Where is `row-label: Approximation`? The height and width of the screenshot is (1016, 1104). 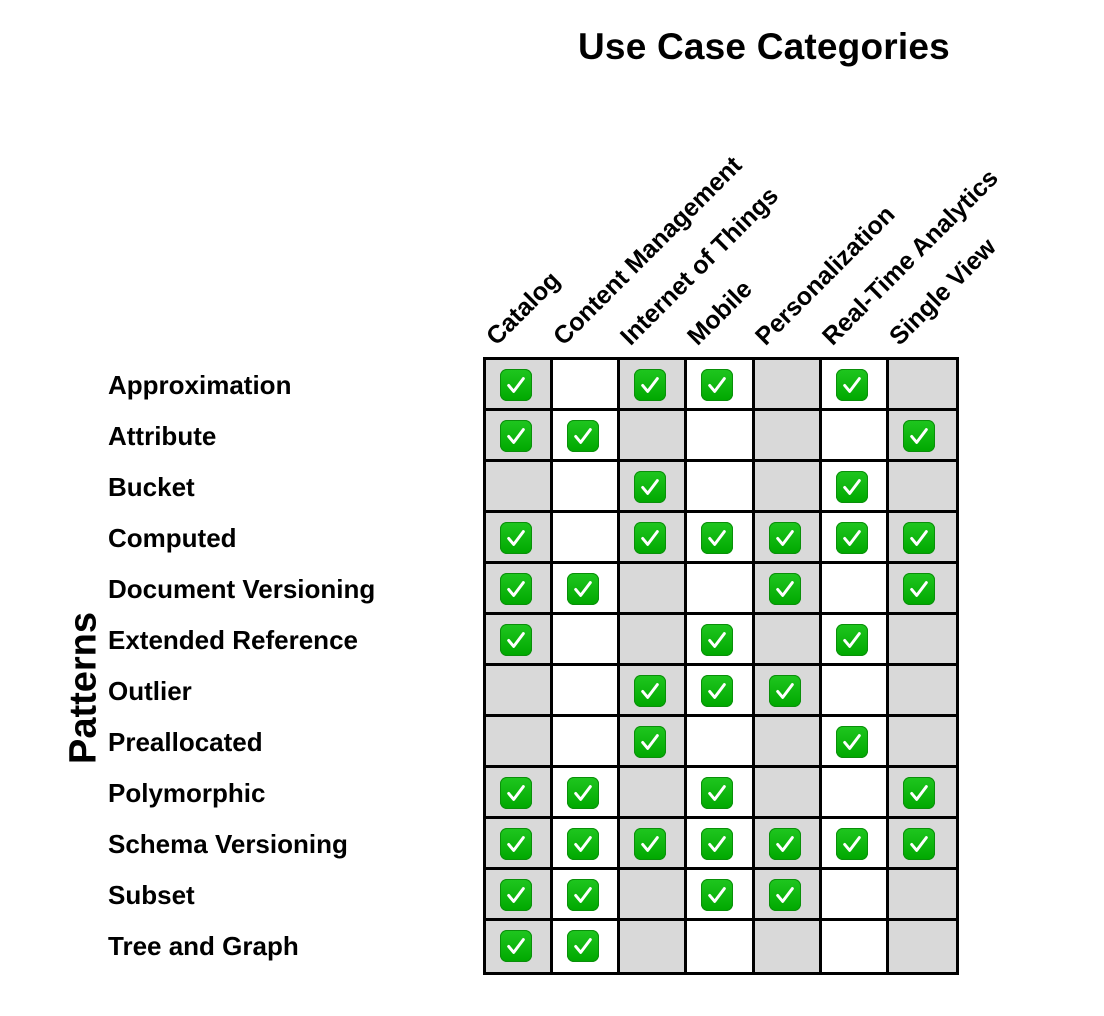
row-label: Approximation is located at coordinates (200, 384).